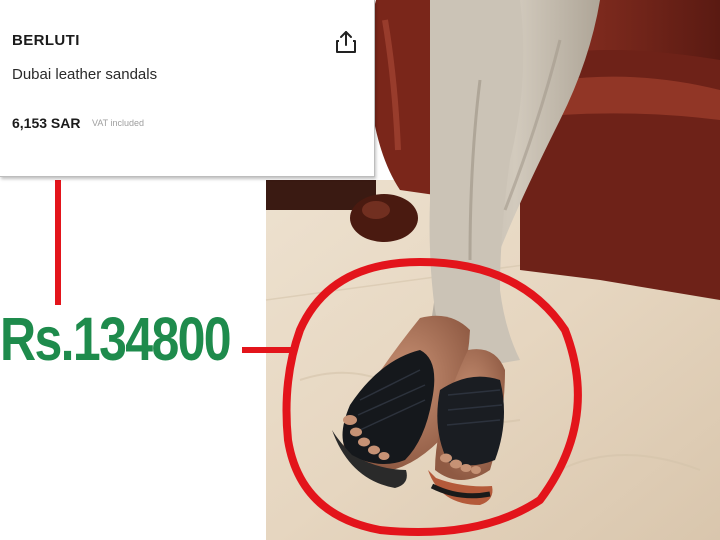 The image size is (720, 540). Describe the element at coordinates (85, 74) in the screenshot. I see `product-title: Dubai leather sandals` at that location.